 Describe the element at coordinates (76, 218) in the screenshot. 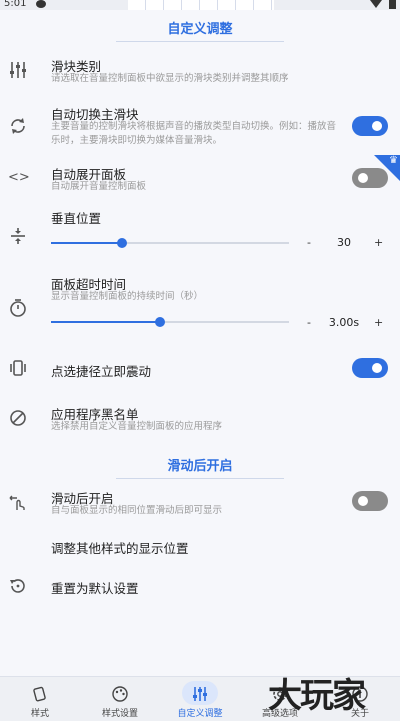

I see `vertical-position-title: 垂直位置` at that location.